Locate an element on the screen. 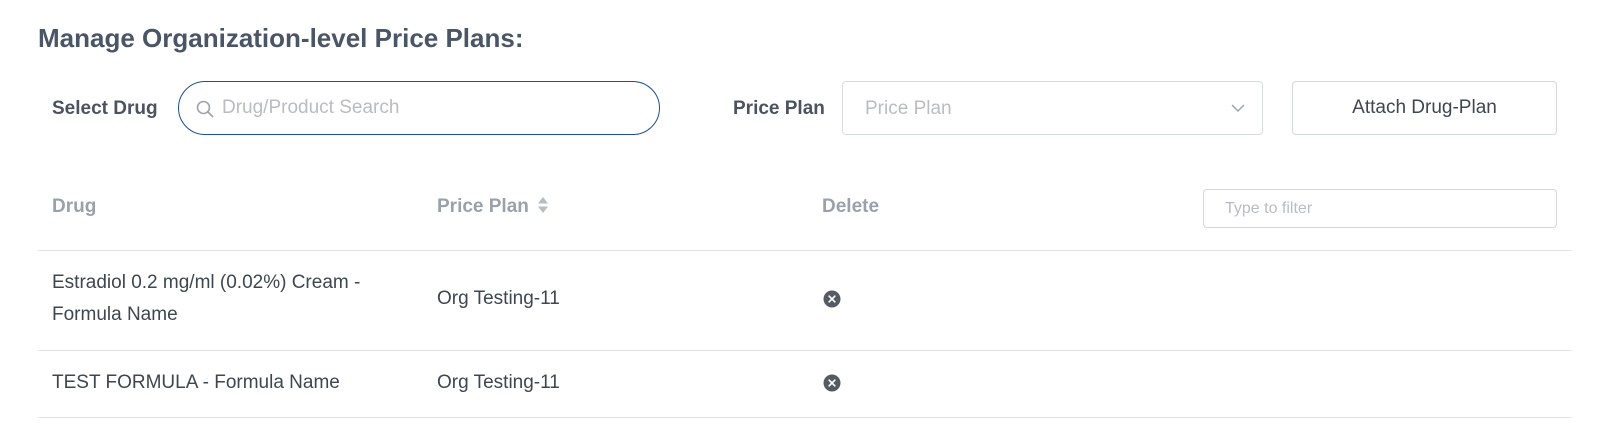 This screenshot has width=1600, height=443. drug-cell: TEST FORMULA - Formula Name is located at coordinates (196, 382).